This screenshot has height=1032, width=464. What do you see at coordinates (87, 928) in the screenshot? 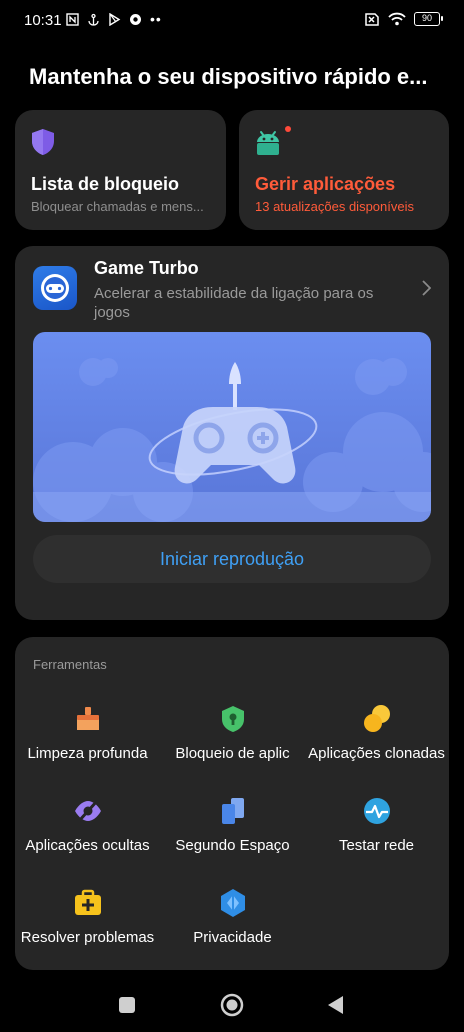
I see `tool-troubleshoot: Resolver problemas` at bounding box center [87, 928].